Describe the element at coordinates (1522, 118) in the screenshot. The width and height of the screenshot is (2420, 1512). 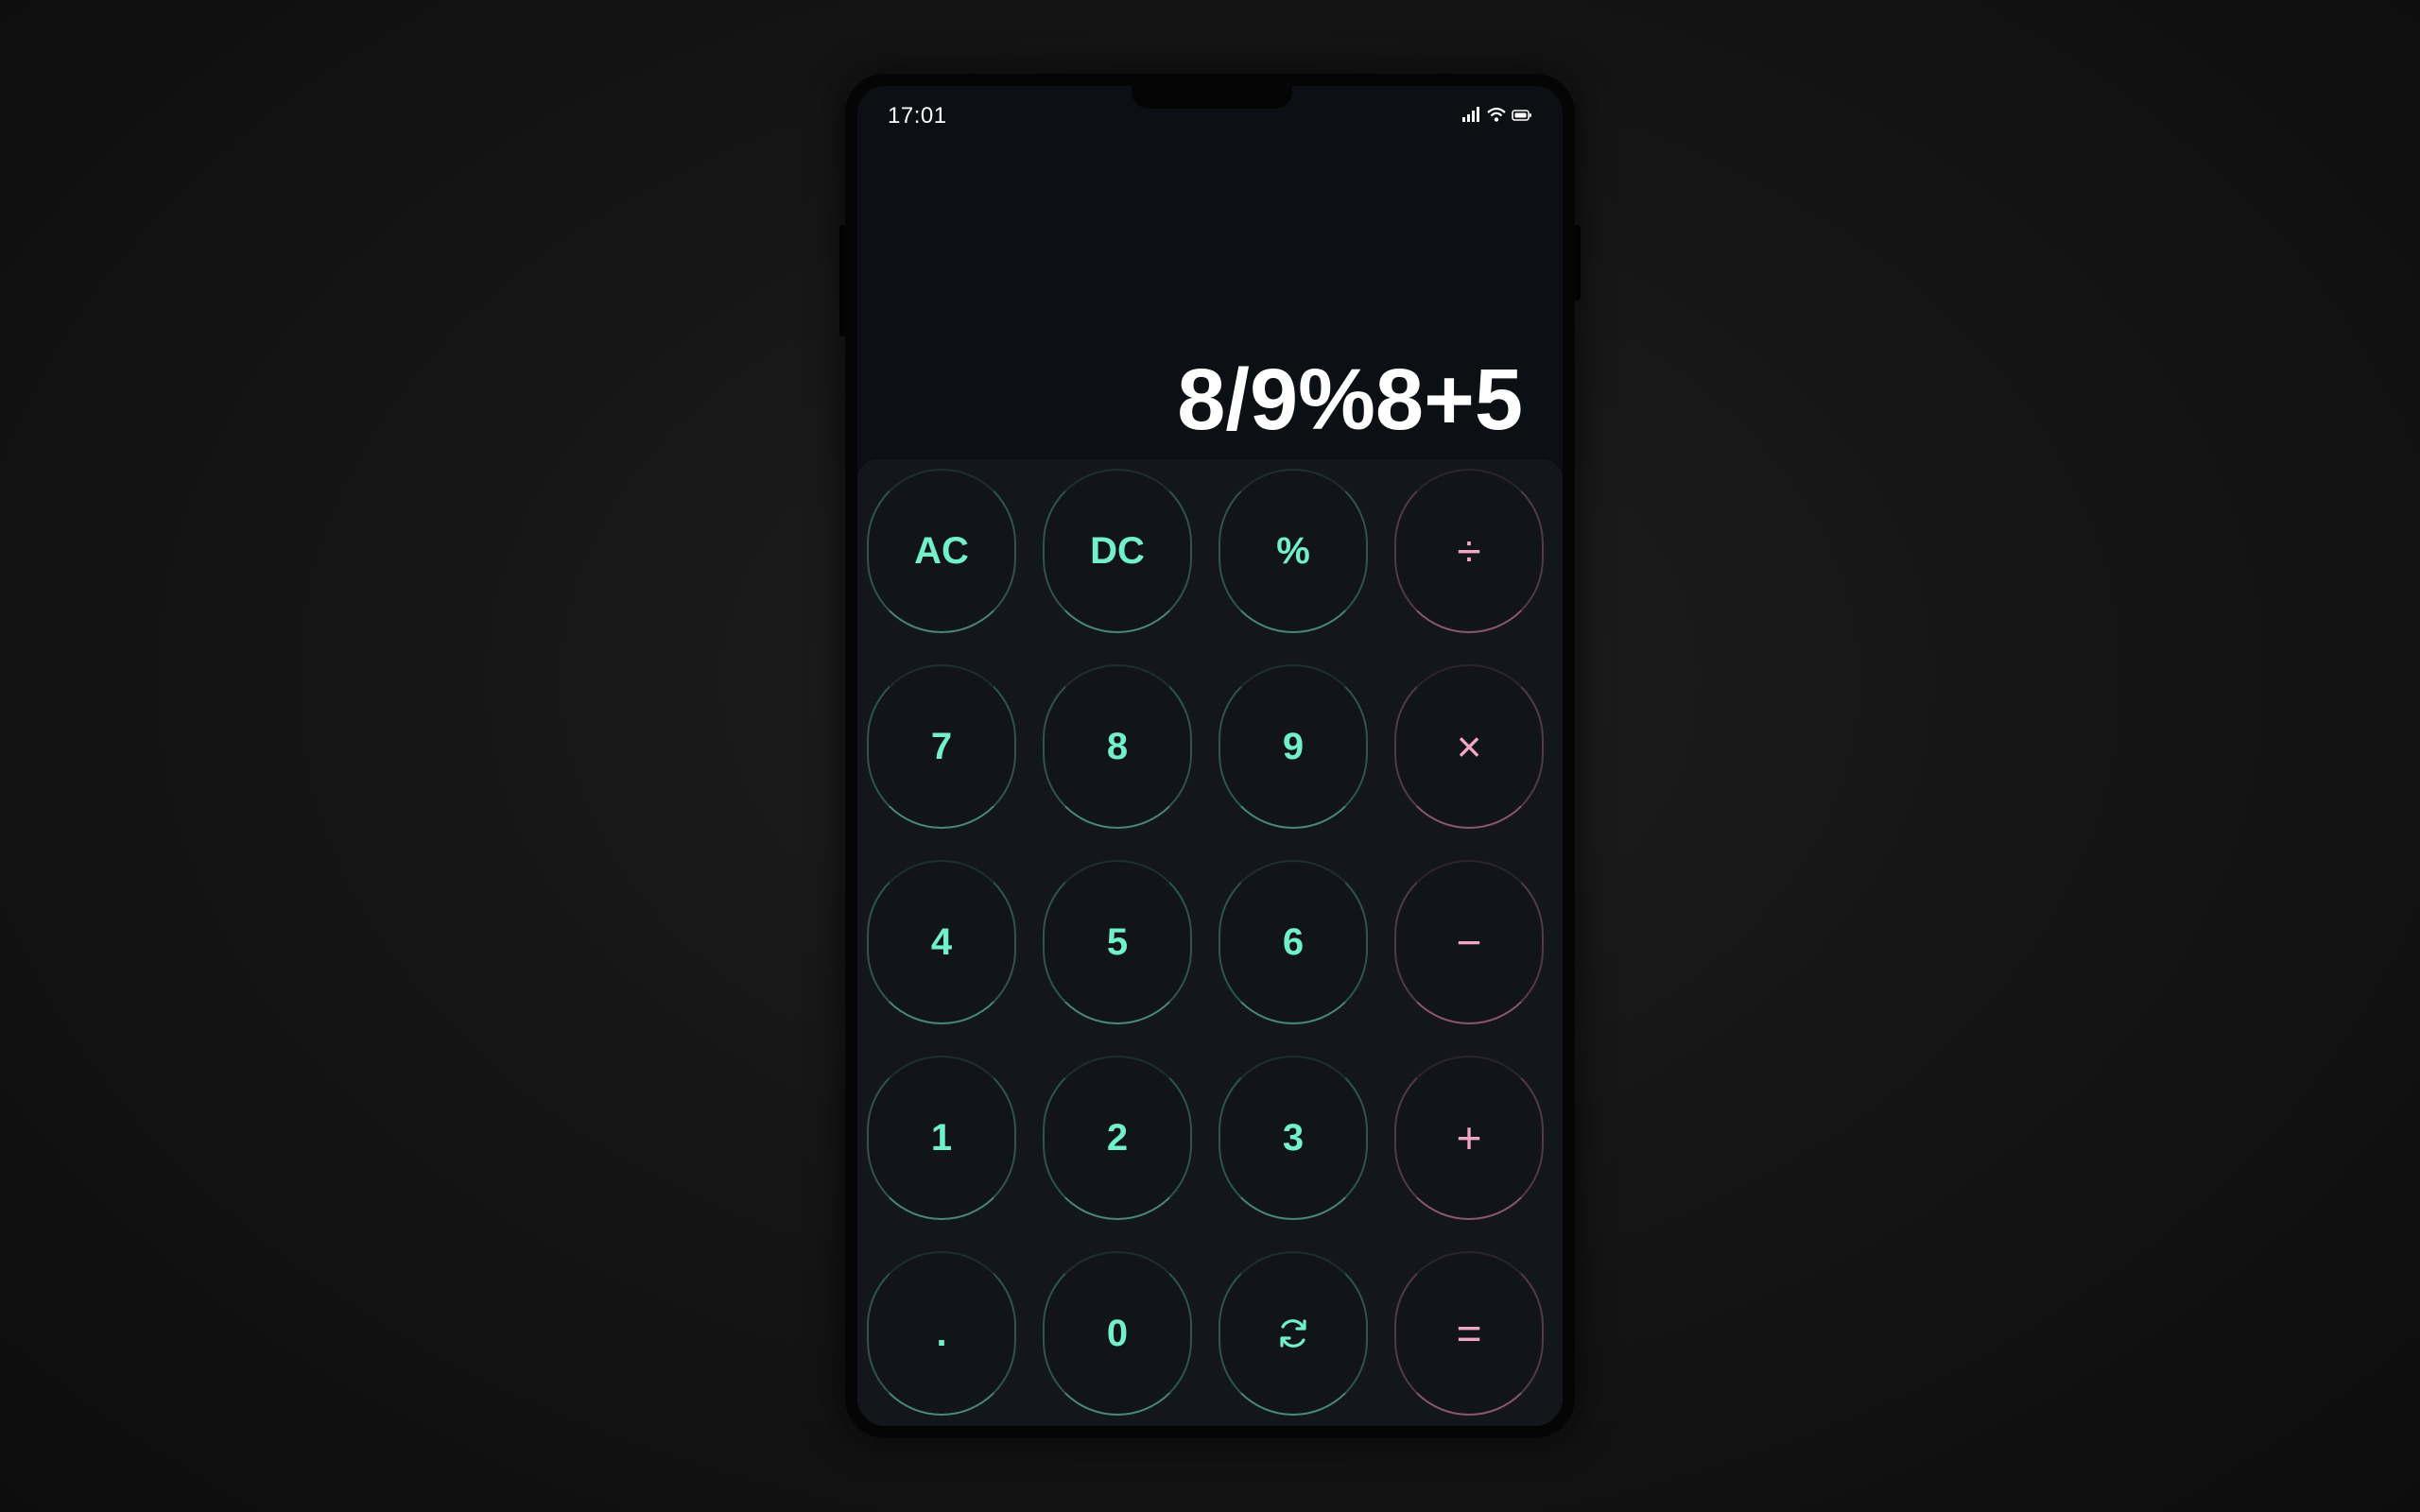
I see `battery-icon` at that location.